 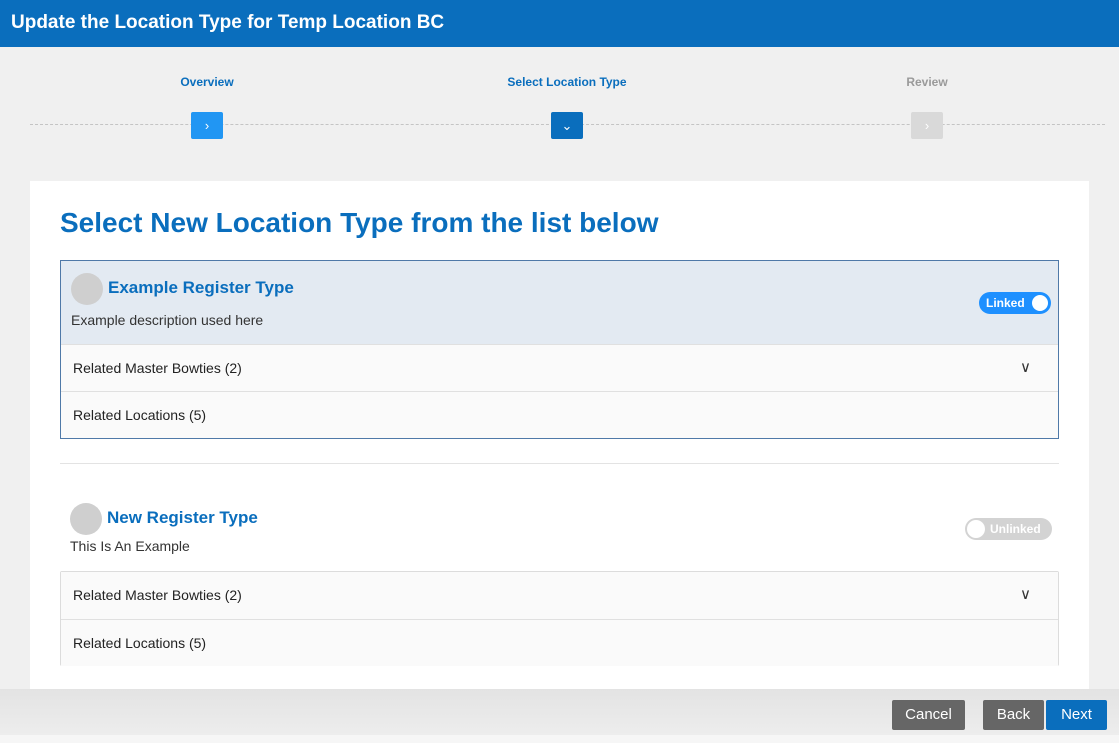 I want to click on card-name: New Register Type, so click(x=182, y=517).